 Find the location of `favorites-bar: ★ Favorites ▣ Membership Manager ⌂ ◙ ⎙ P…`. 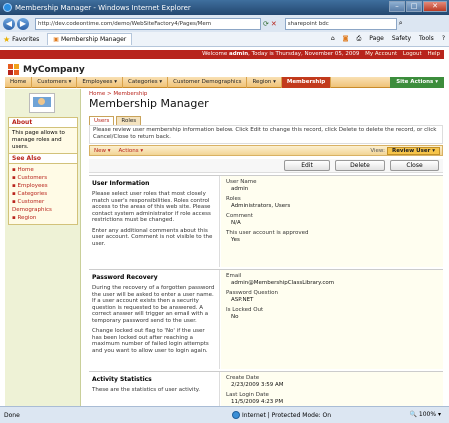

favorites-bar: ★ Favorites ▣ Membership Manager ⌂ ◙ ⎙ P… is located at coordinates (224, 39).